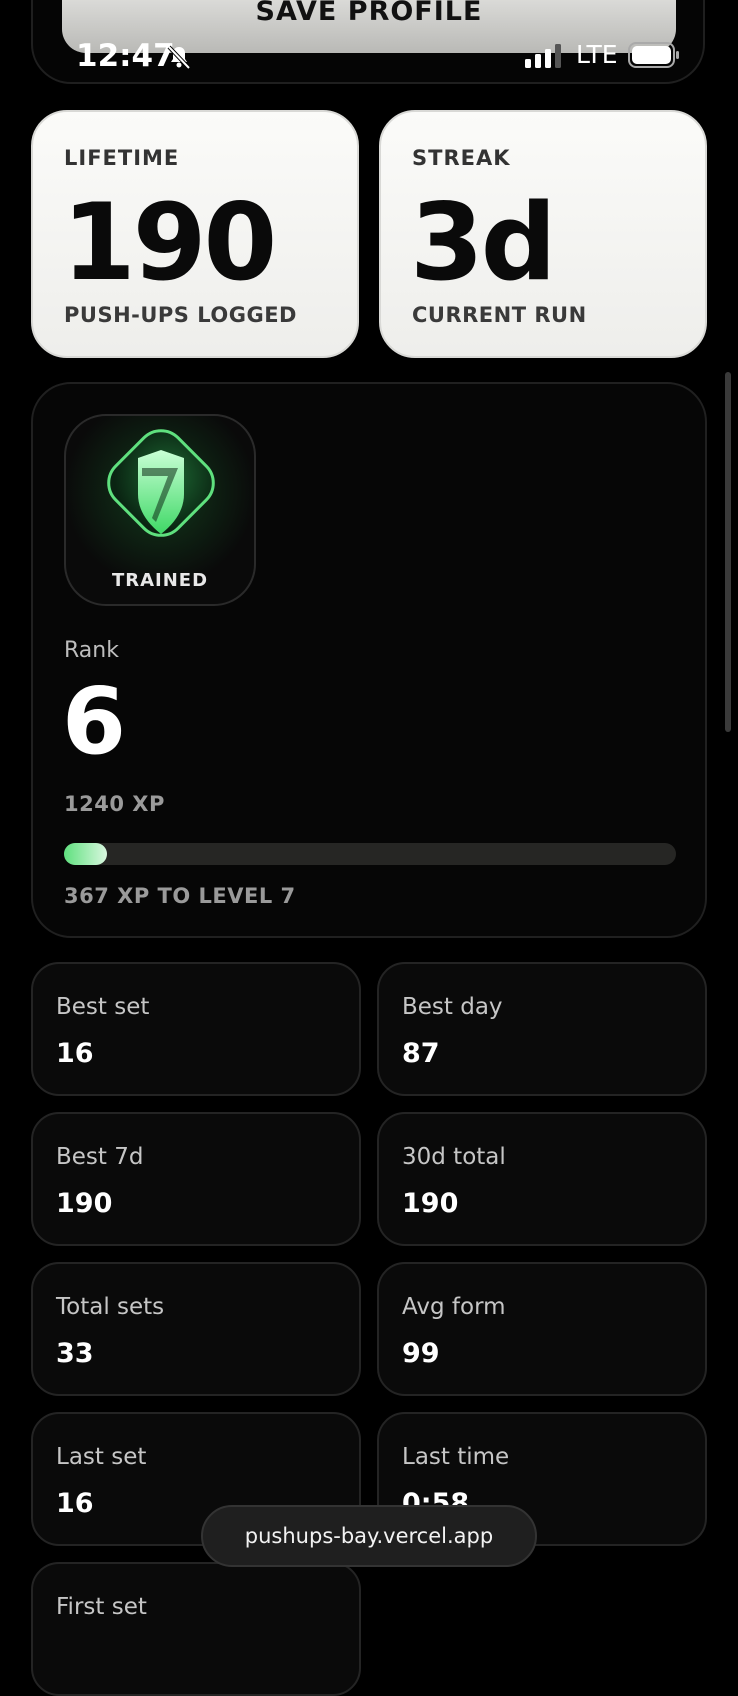  Describe the element at coordinates (421, 1353) in the screenshot. I see `stat-value: 99` at that location.